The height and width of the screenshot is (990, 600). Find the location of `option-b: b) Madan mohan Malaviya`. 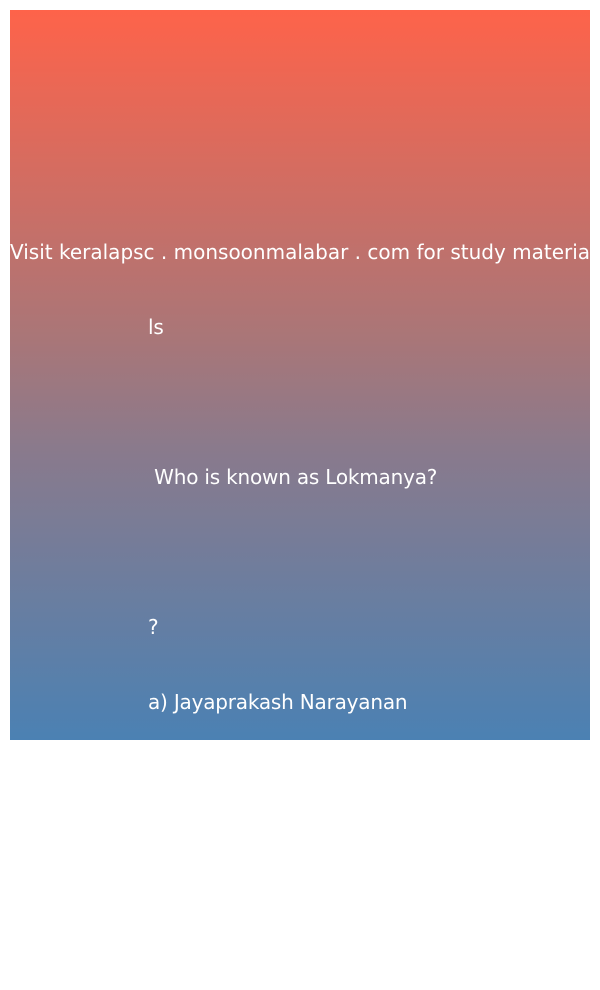

option-b: b) Madan mohan Malaviya is located at coordinates (278, 777).